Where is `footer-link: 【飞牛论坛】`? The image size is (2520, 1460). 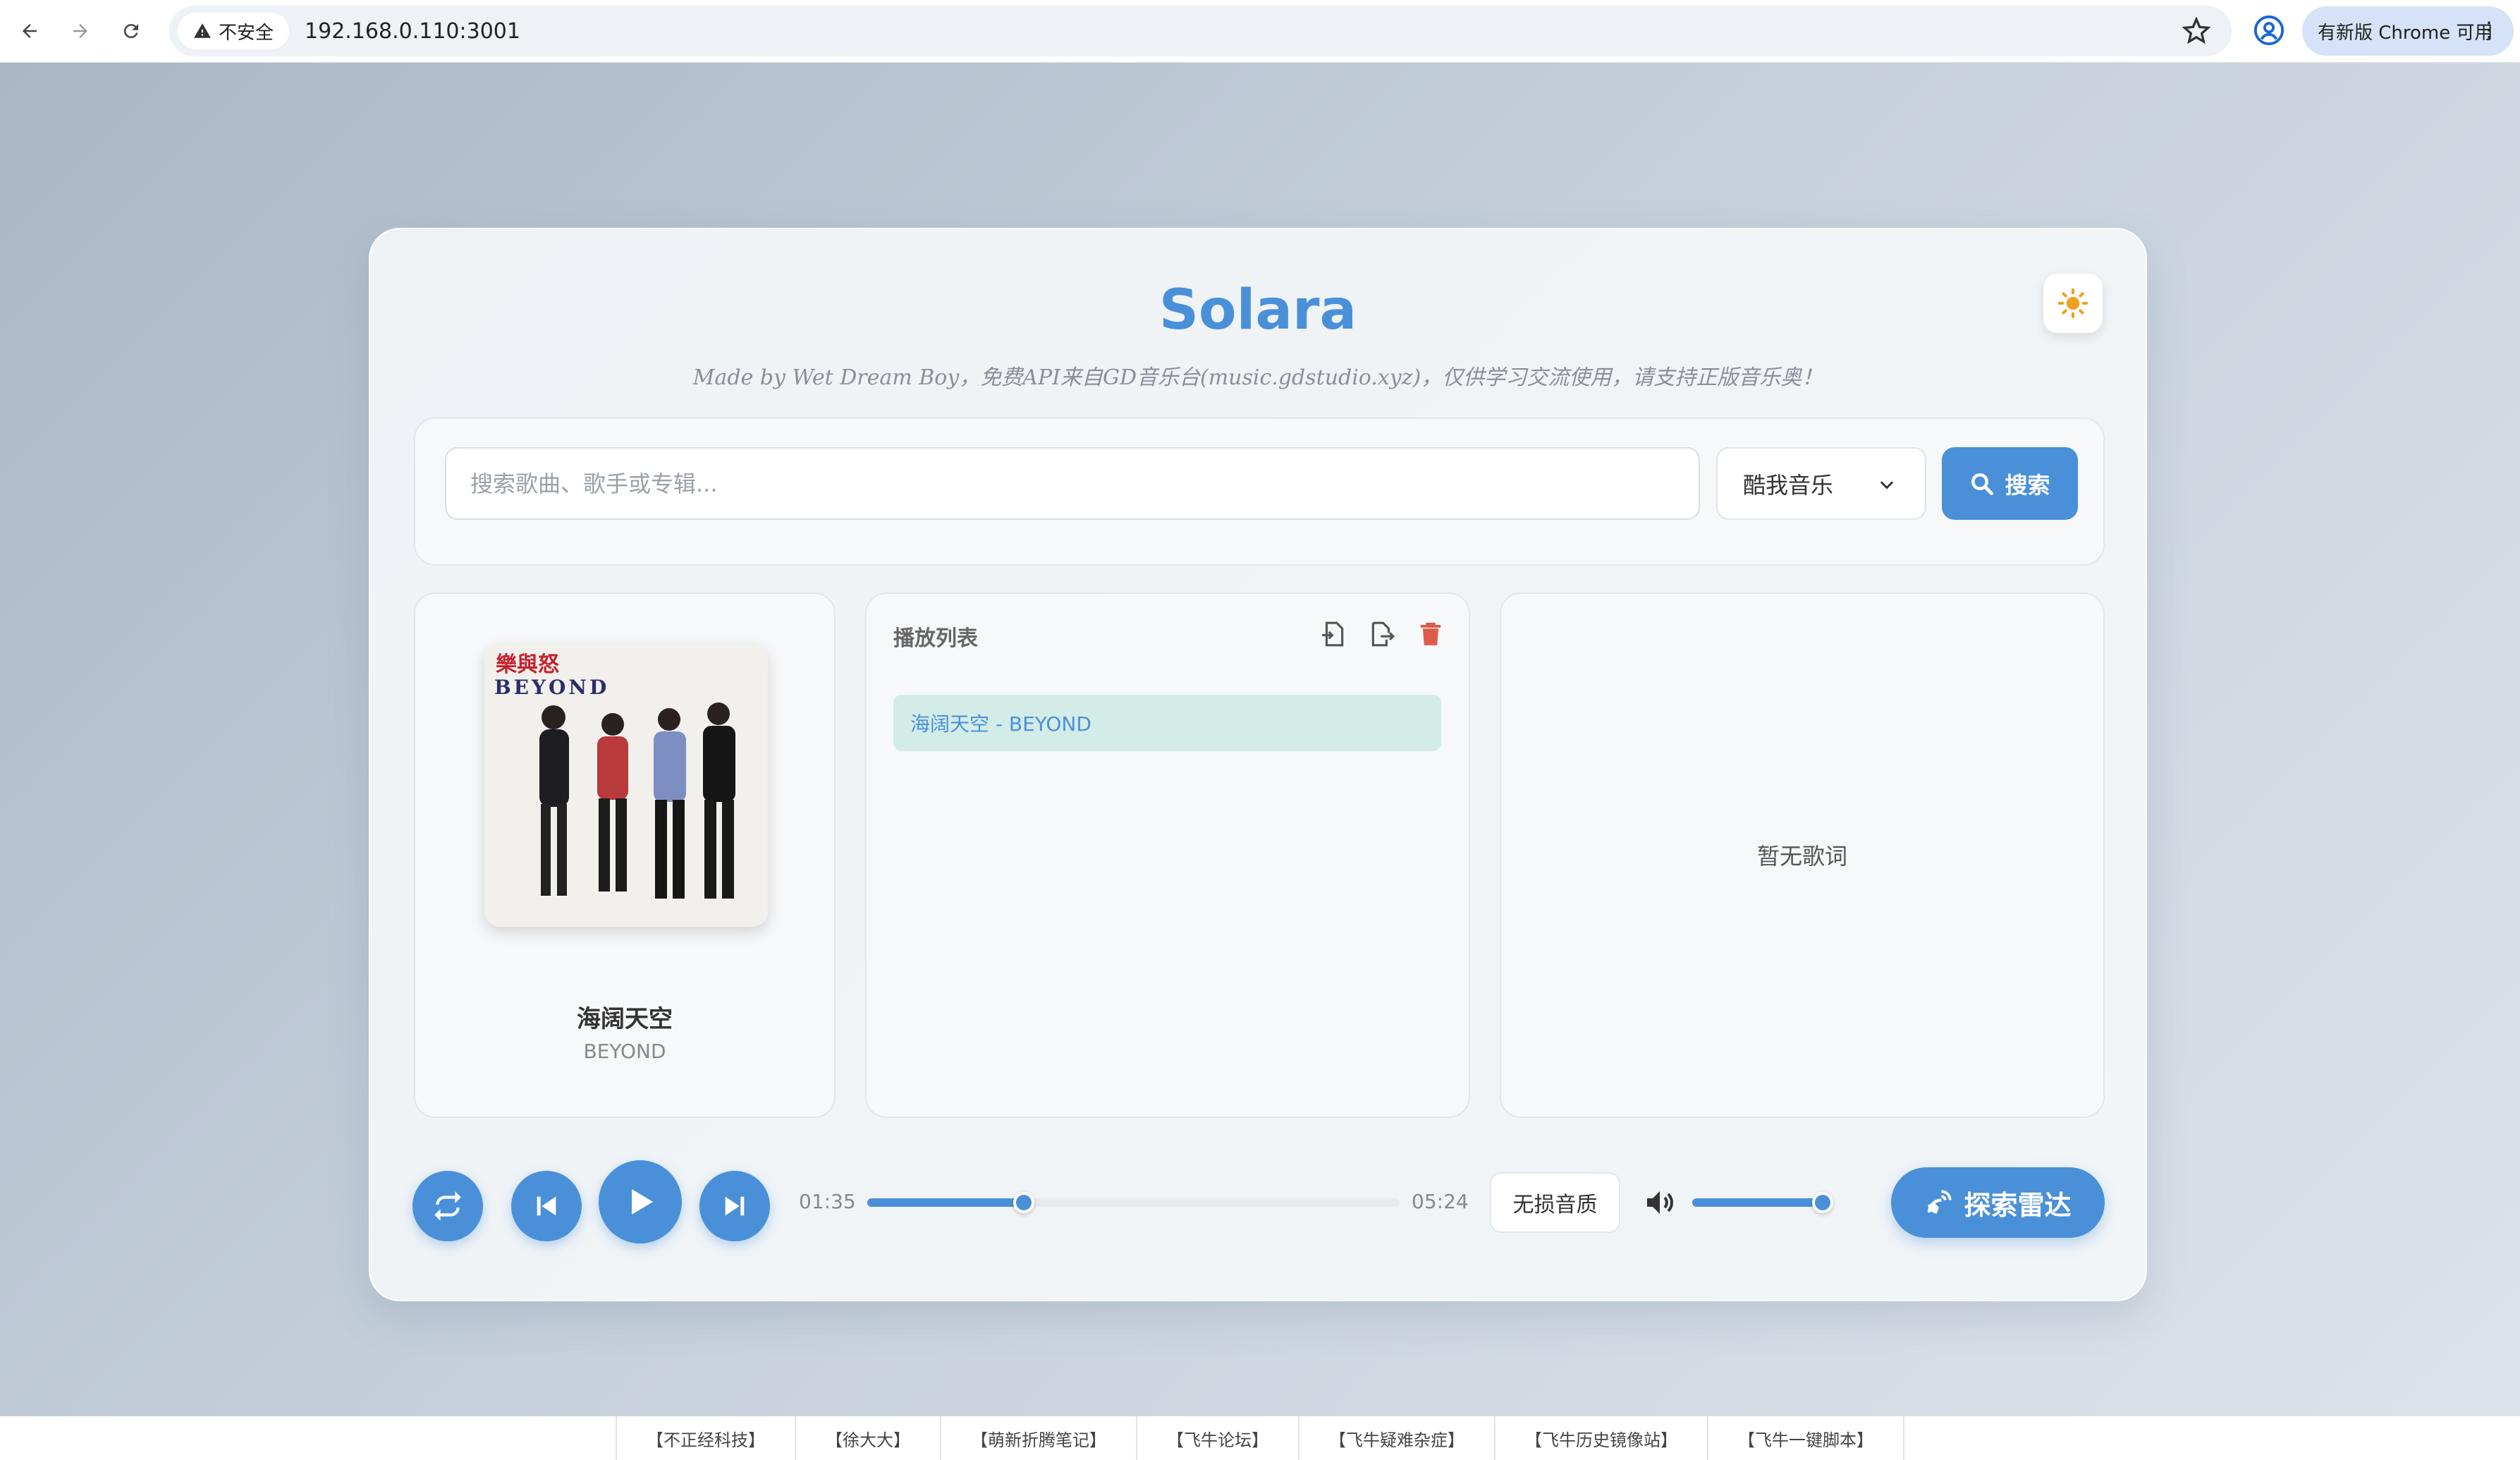
footer-link: 【飞牛论坛】 is located at coordinates (1218, 1438).